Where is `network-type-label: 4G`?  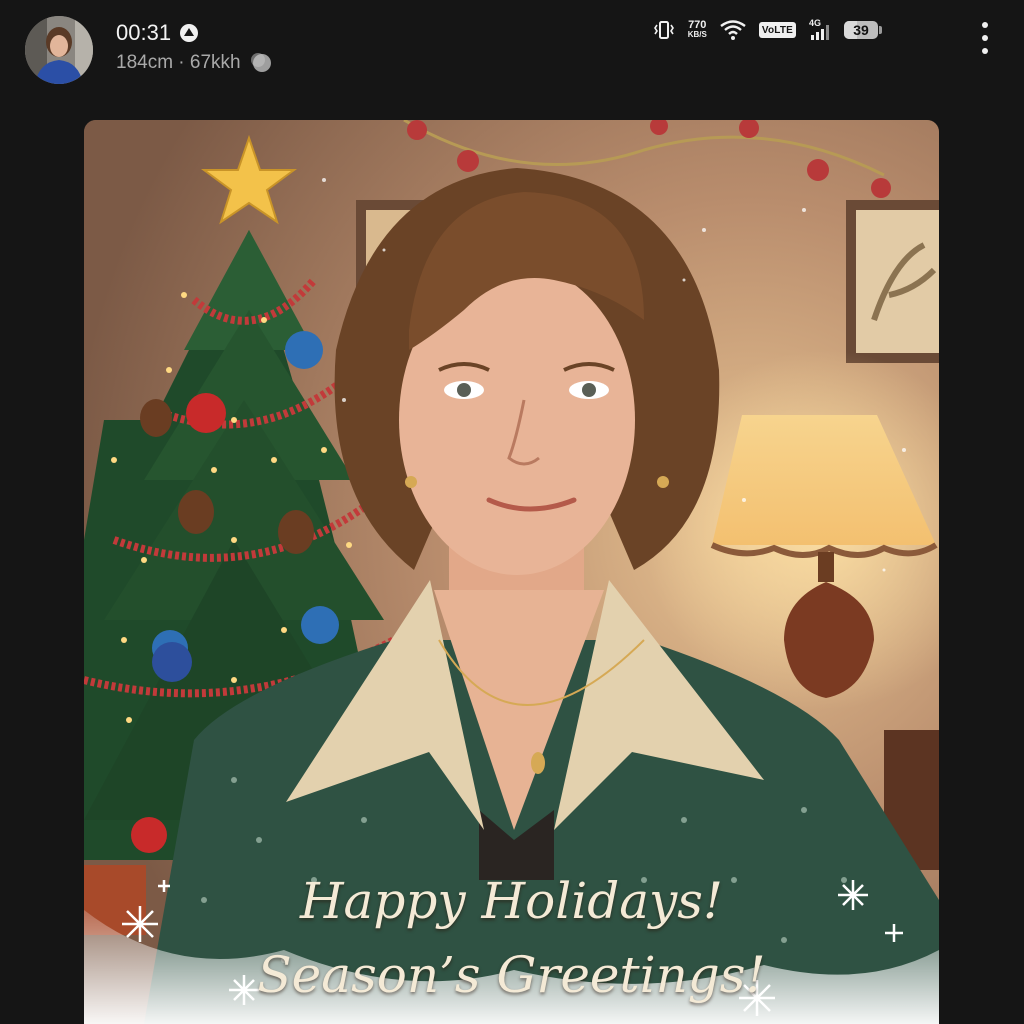
network-type-label: 4G is located at coordinates (815, 23).